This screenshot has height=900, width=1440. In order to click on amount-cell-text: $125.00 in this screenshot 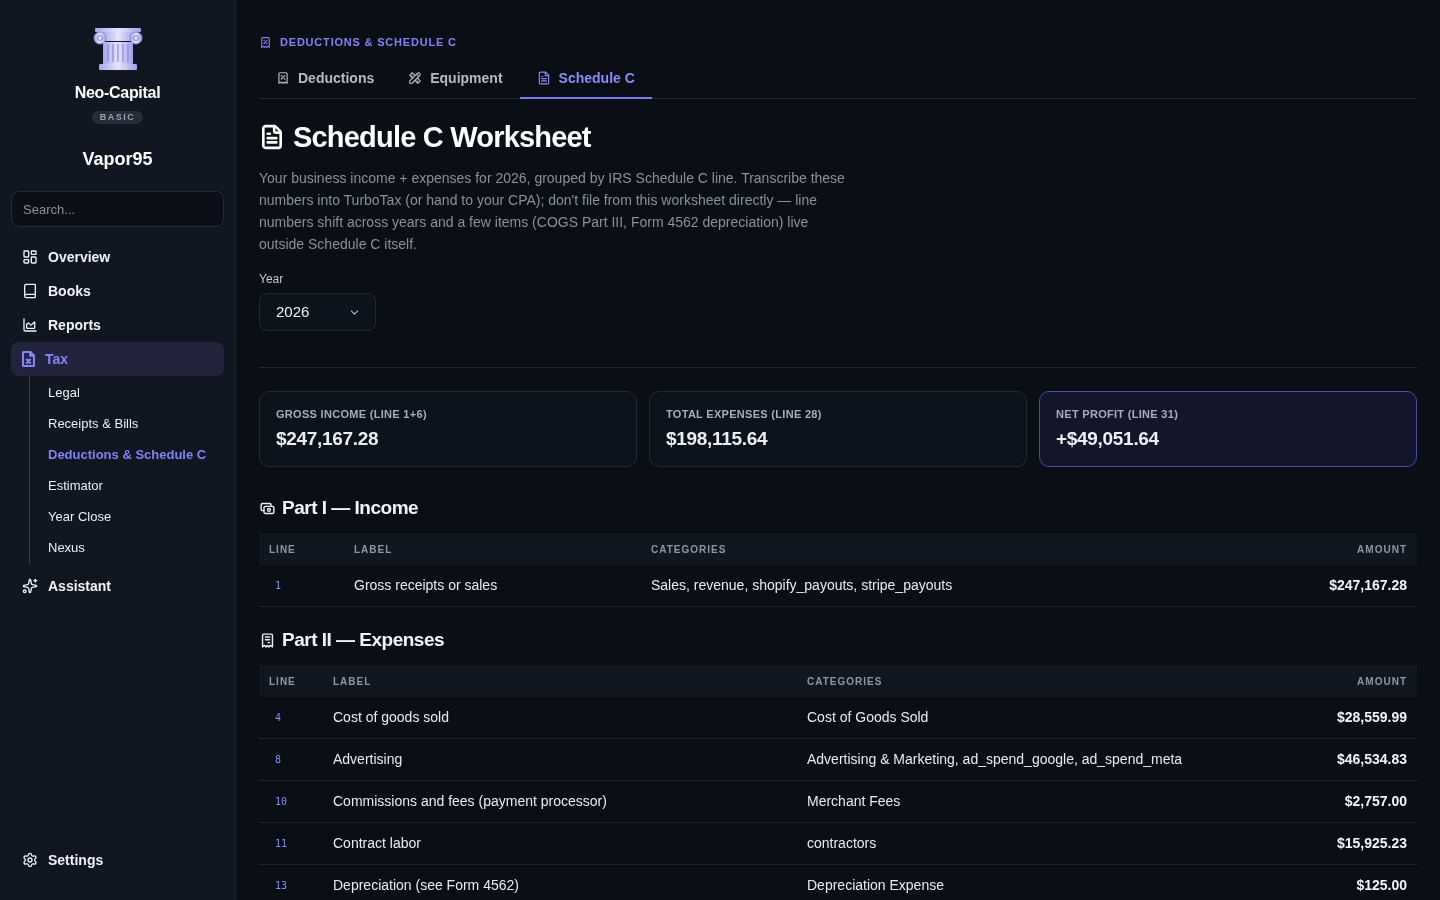, I will do `click(1381, 885)`.